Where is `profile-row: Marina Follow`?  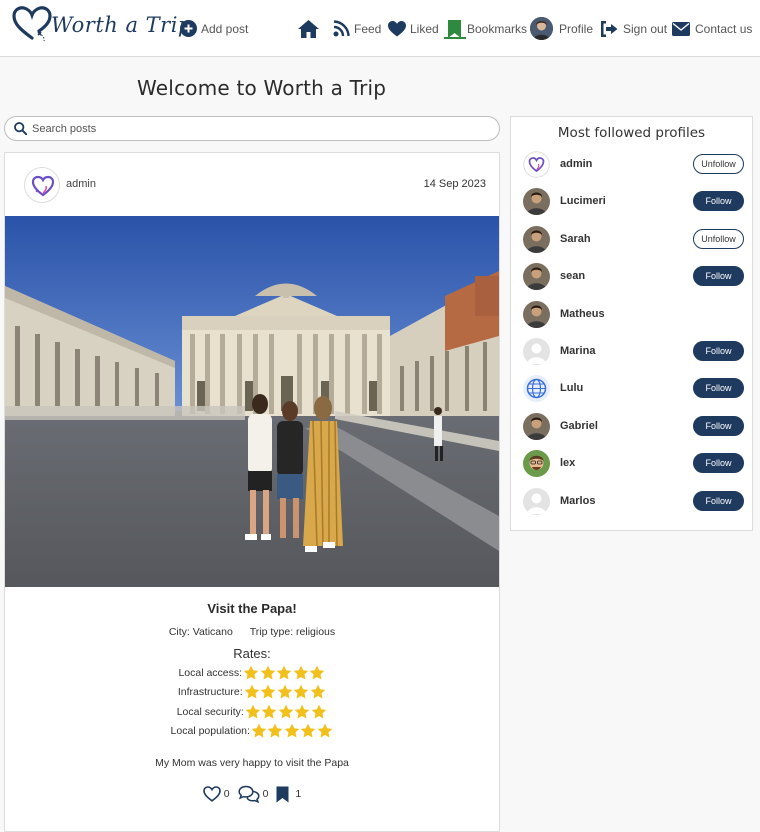 profile-row: Marina Follow is located at coordinates (631, 353).